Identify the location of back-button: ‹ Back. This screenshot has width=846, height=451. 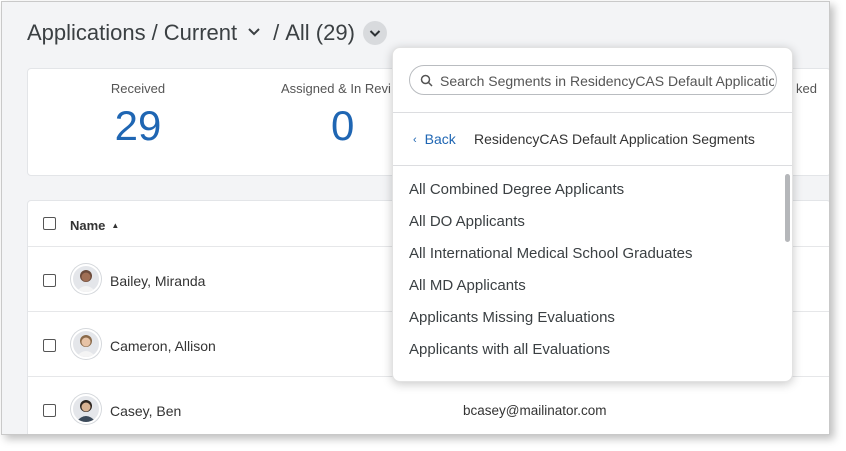
(434, 139).